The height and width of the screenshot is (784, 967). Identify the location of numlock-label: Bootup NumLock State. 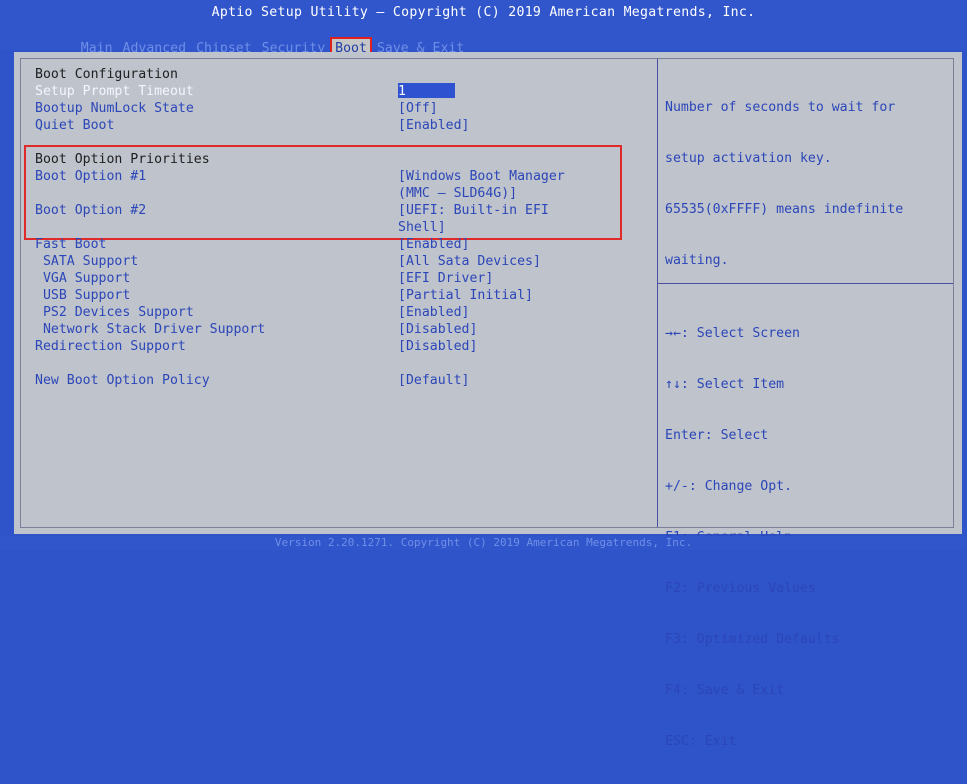
(114, 108).